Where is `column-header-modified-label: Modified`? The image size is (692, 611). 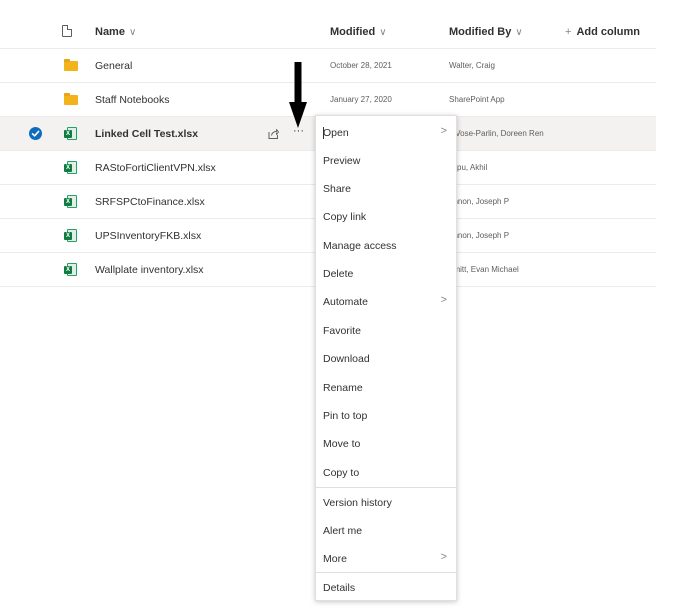
column-header-modified-label: Modified is located at coordinates (353, 32).